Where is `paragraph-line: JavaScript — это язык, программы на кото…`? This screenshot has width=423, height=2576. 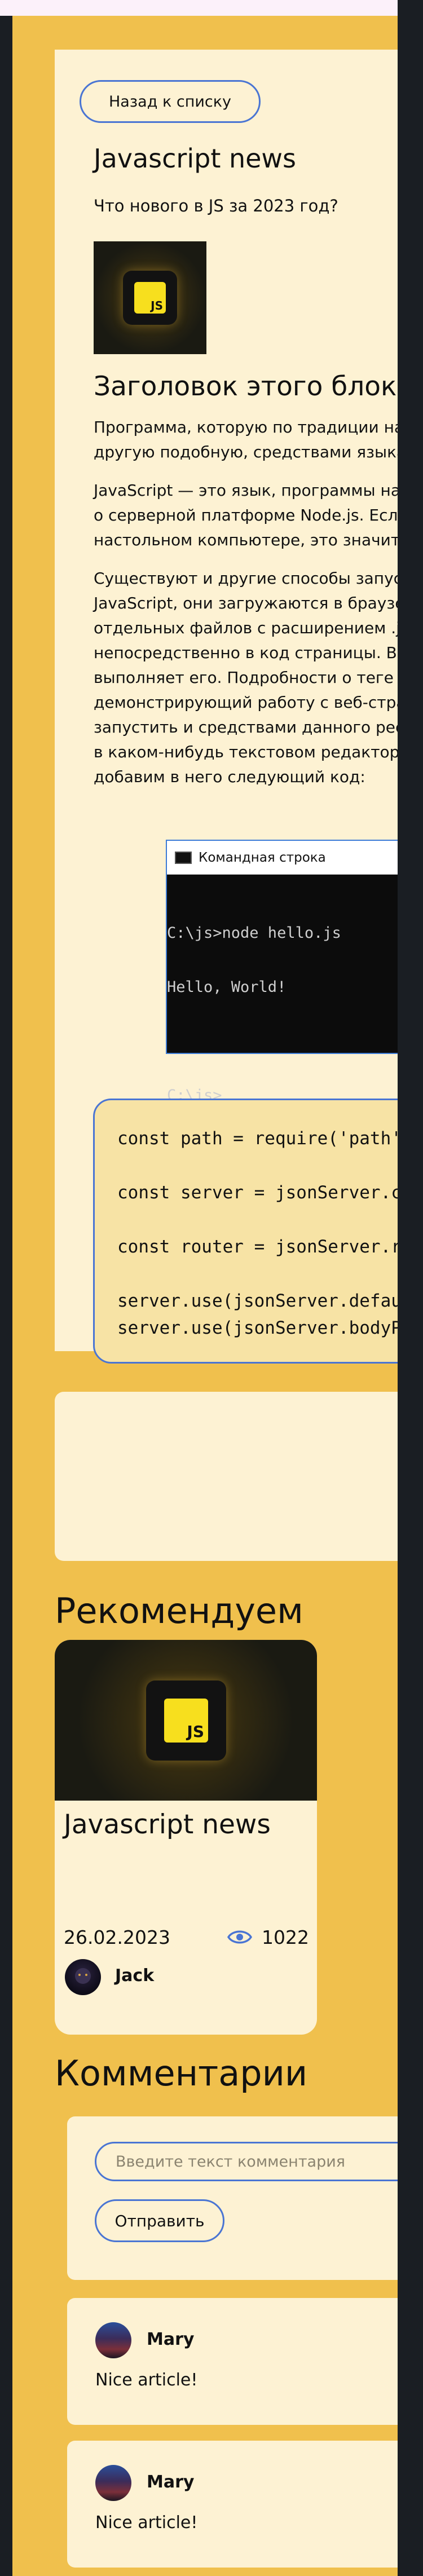 paragraph-line: JavaScript — это язык, программы на кото… is located at coordinates (246, 490).